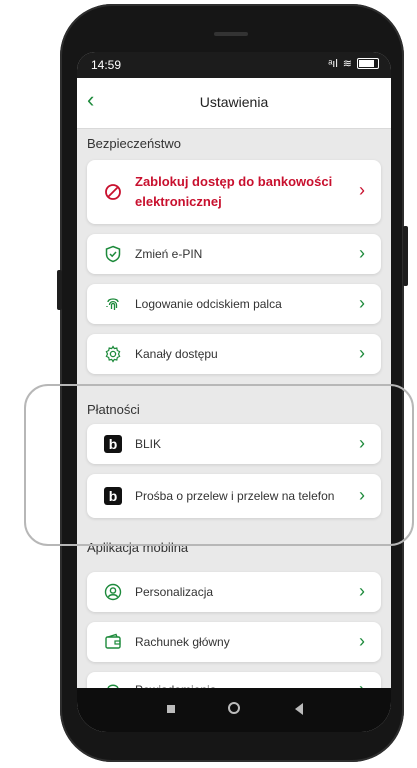  What do you see at coordinates (234, 592) in the screenshot?
I see `personalization-button: Personalizacja ›` at bounding box center [234, 592].